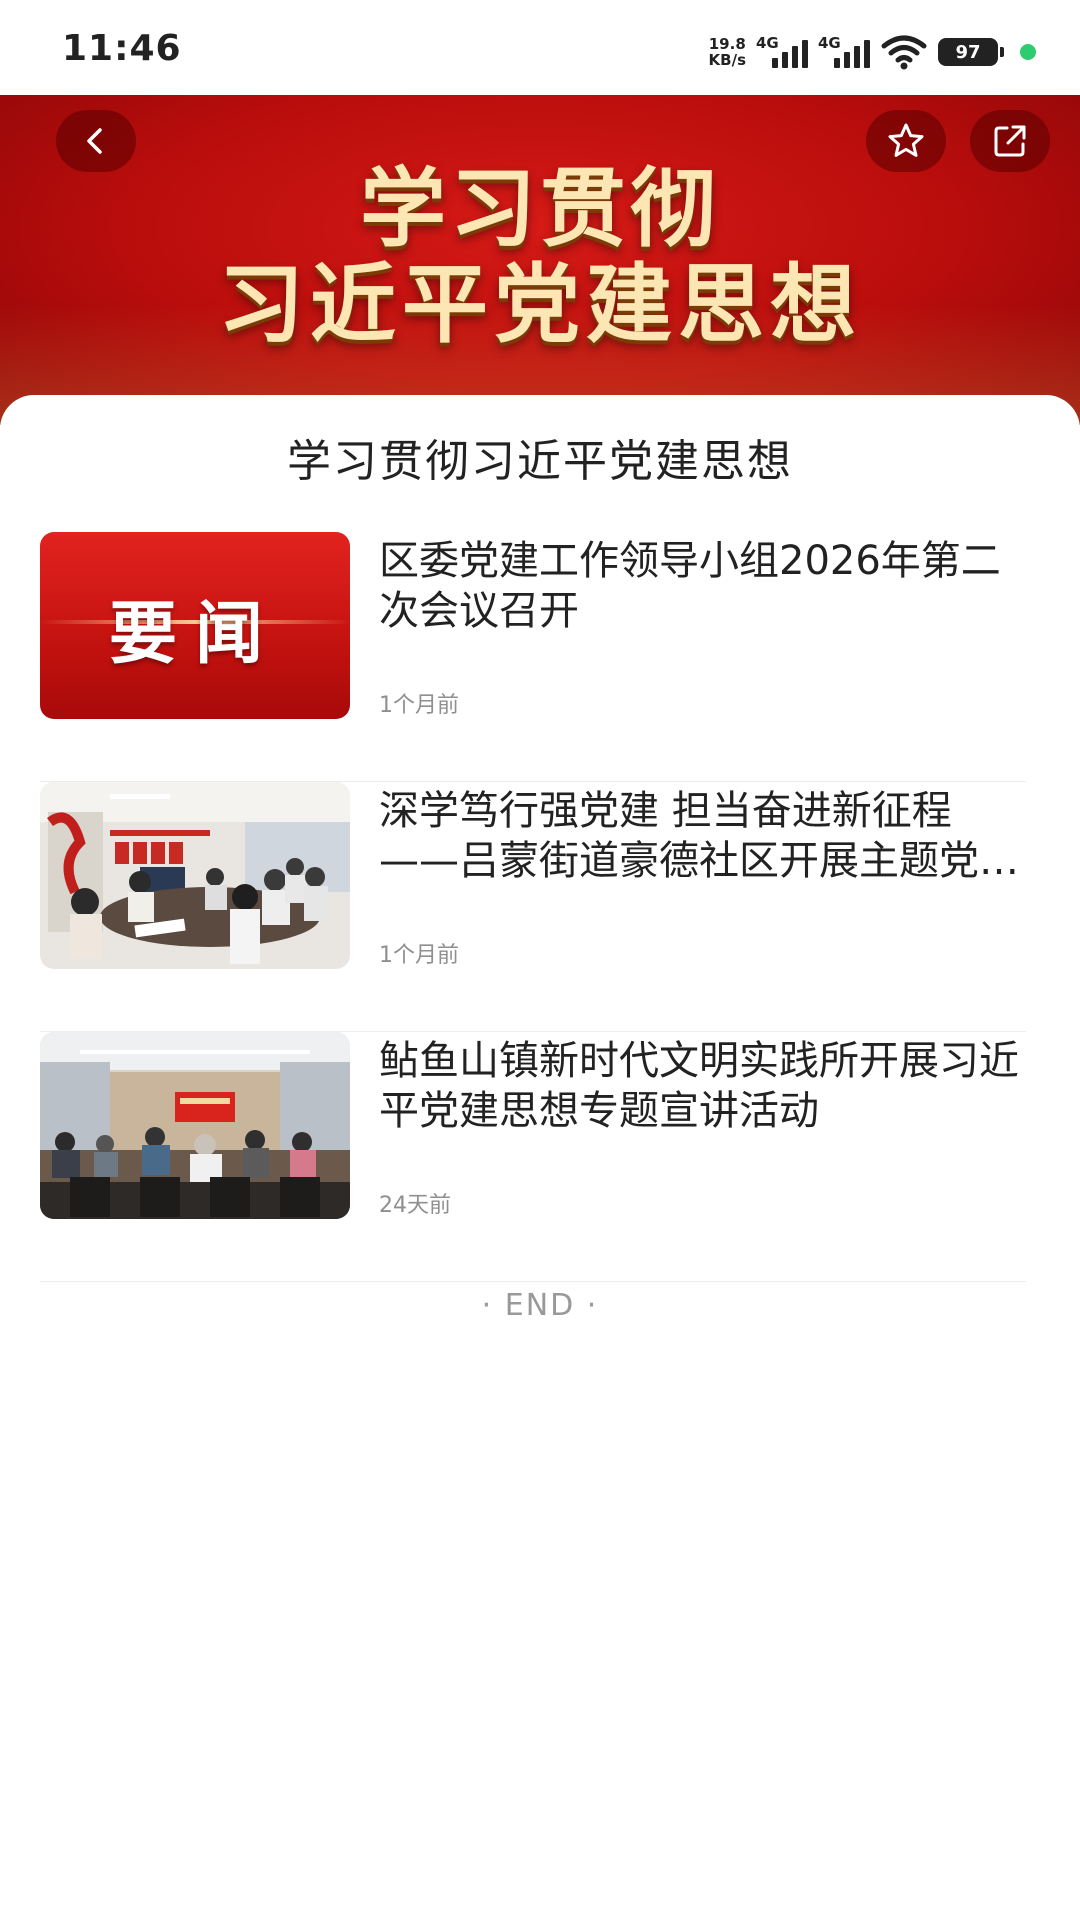 Image resolution: width=1080 pixels, height=1920 pixels. I want to click on battery-icon: 97, so click(971, 52).